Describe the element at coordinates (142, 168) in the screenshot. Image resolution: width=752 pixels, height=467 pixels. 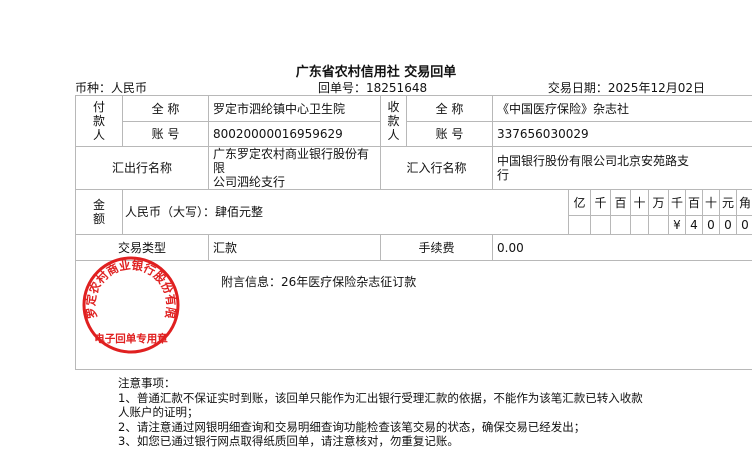
I see `remitting-bank-label: 汇出行名称` at that location.